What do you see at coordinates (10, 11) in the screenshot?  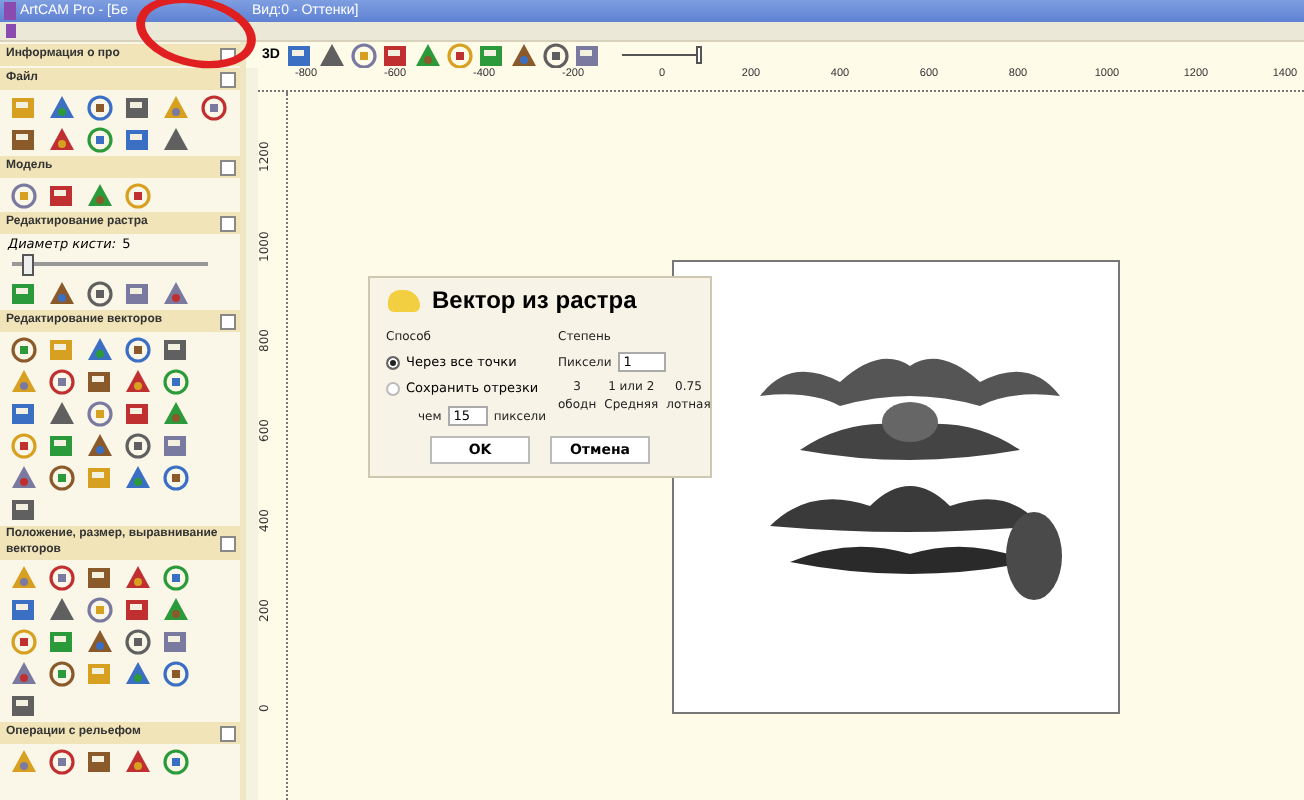 I see `app-logo-icon` at bounding box center [10, 11].